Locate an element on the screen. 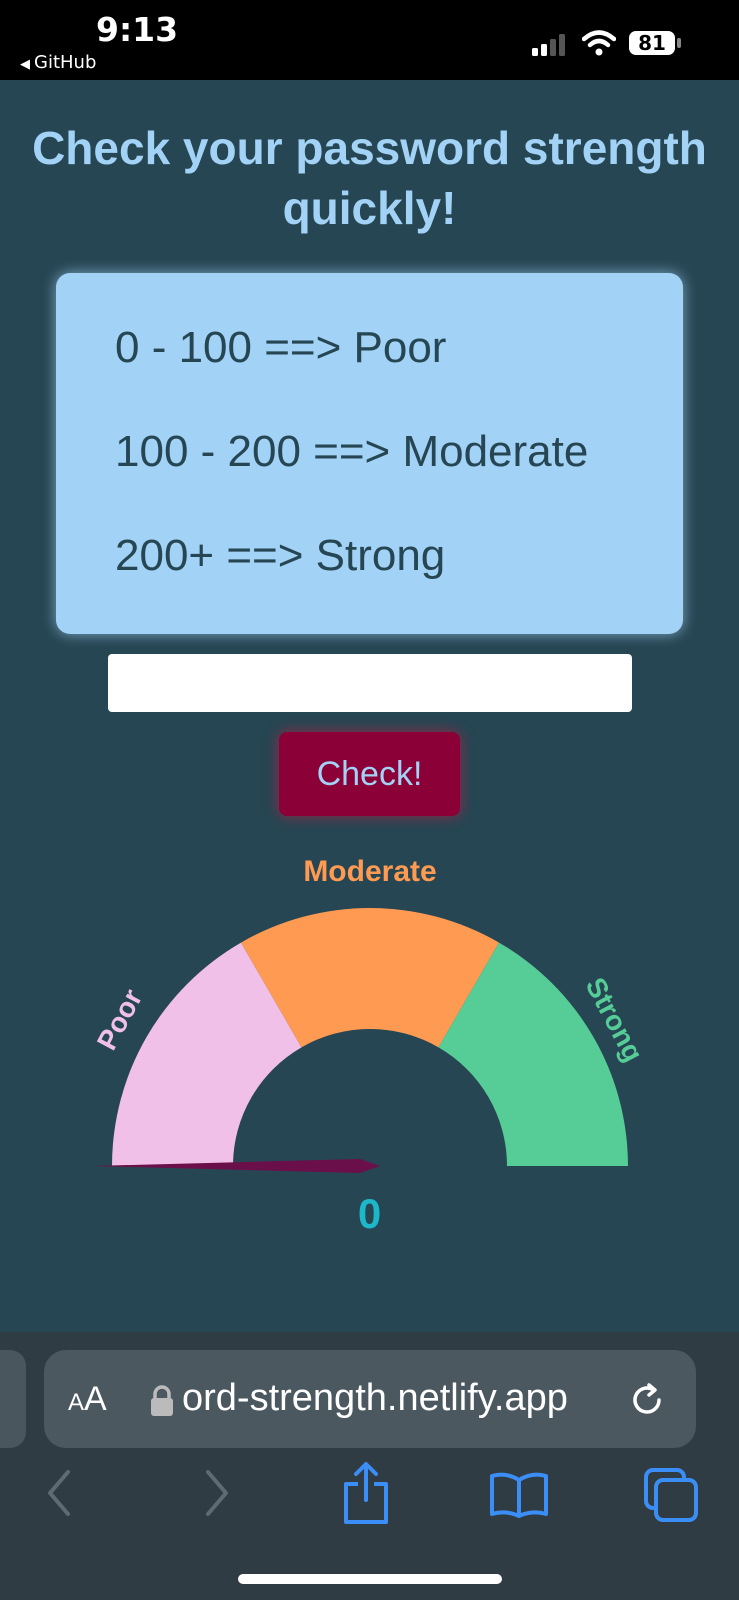  back-app-label: GitHub is located at coordinates (65, 62).